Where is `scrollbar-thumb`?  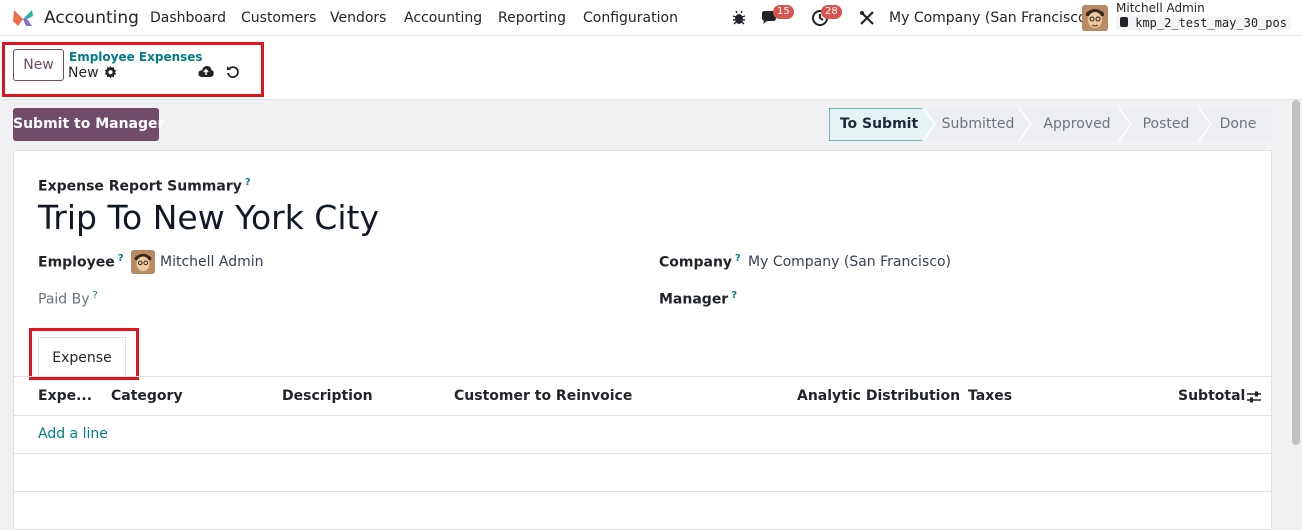 scrollbar-thumb is located at coordinates (1296, 272).